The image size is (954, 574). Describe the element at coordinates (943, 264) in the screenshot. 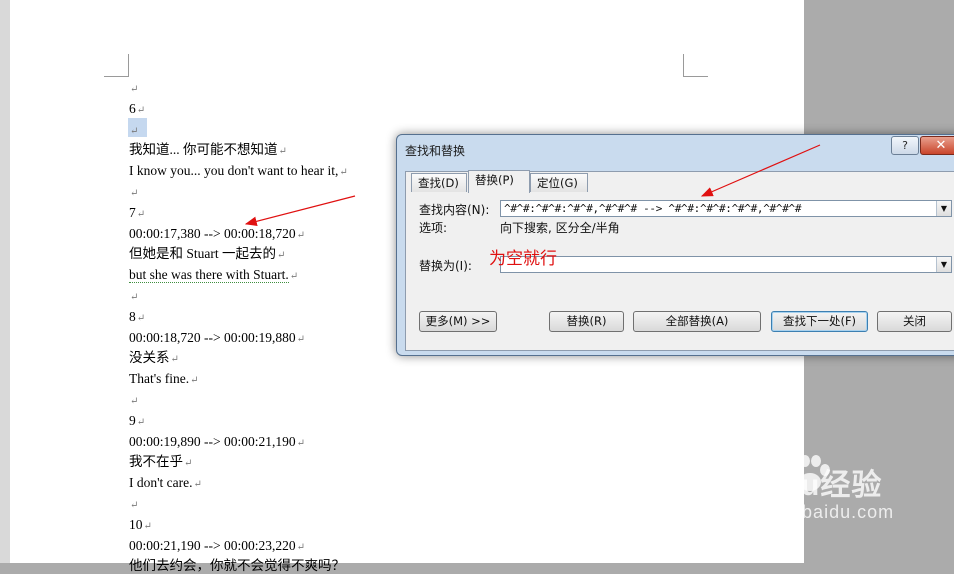

I see `replace-dropdown-icon: ▼` at that location.